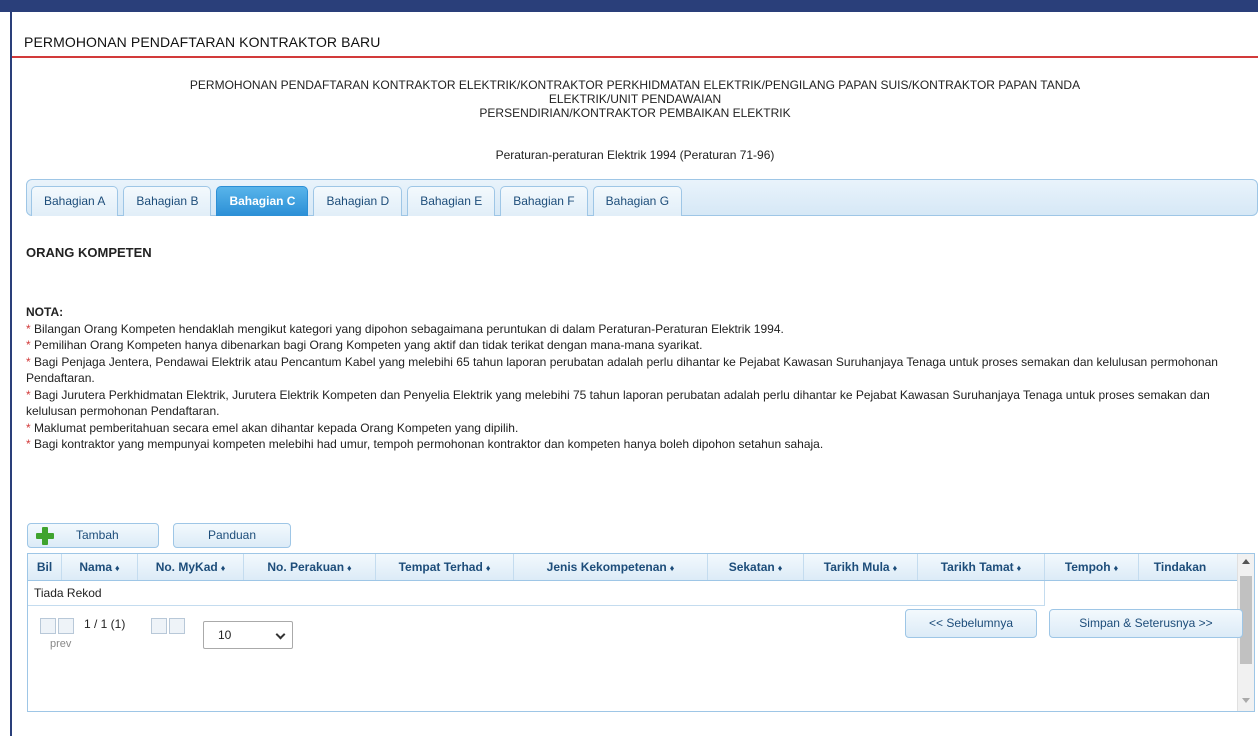 This screenshot has height=736, width=1258. What do you see at coordinates (1092, 567) in the screenshot?
I see `col-tempoh: Tempoh ♦` at bounding box center [1092, 567].